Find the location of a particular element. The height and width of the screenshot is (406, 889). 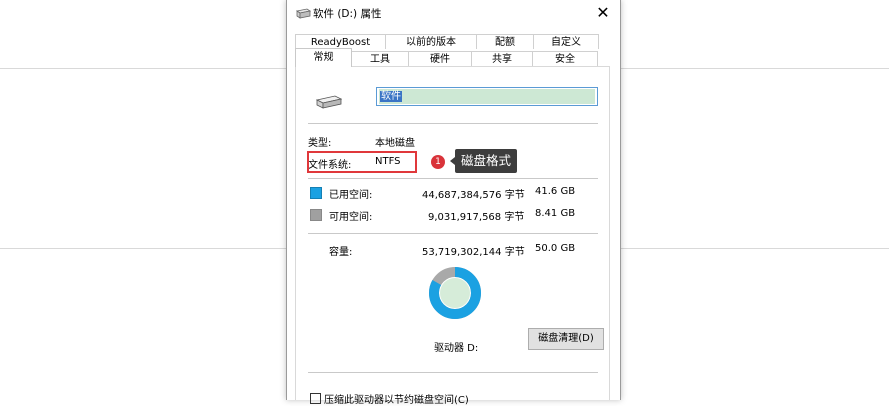

tab-quota: 配额 is located at coordinates (505, 41).